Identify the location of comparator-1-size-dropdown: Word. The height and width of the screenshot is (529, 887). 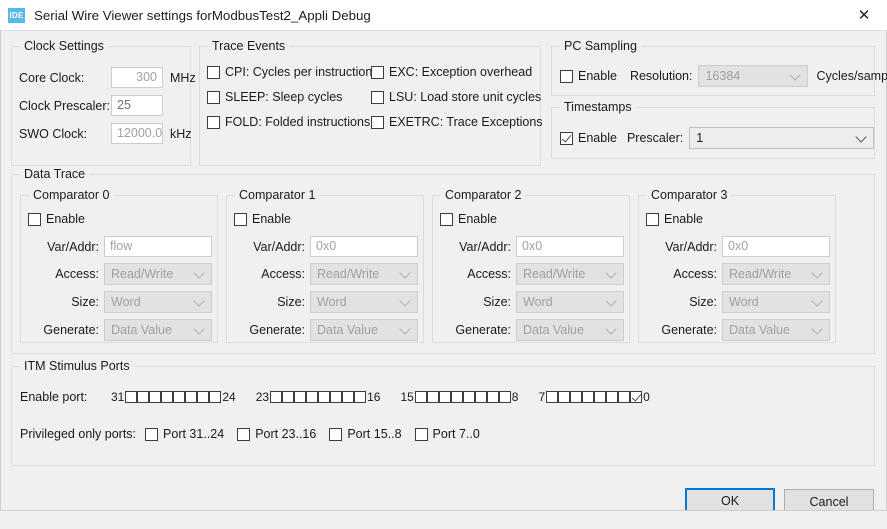
(364, 302).